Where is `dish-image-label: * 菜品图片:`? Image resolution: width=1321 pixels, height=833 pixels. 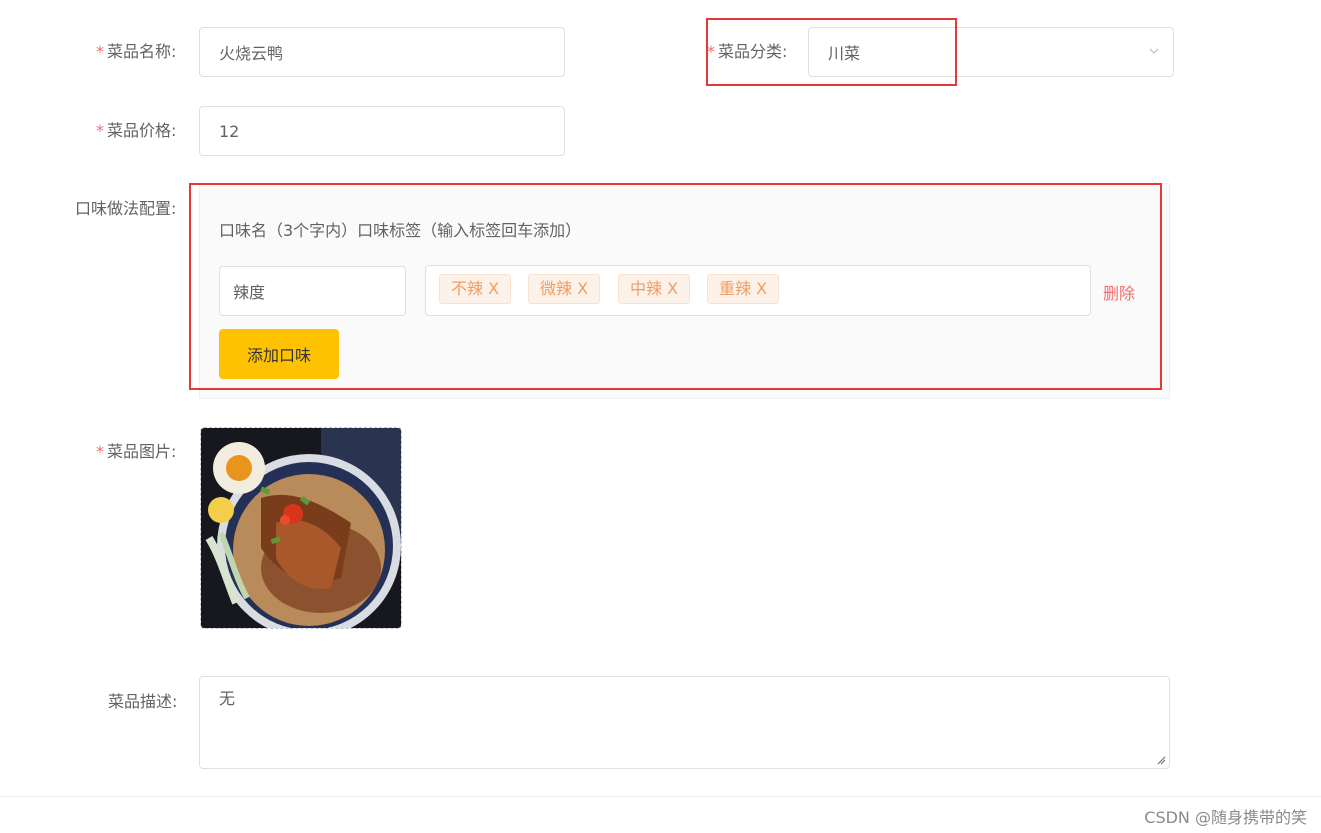 dish-image-label: * 菜品图片: is located at coordinates (136, 451).